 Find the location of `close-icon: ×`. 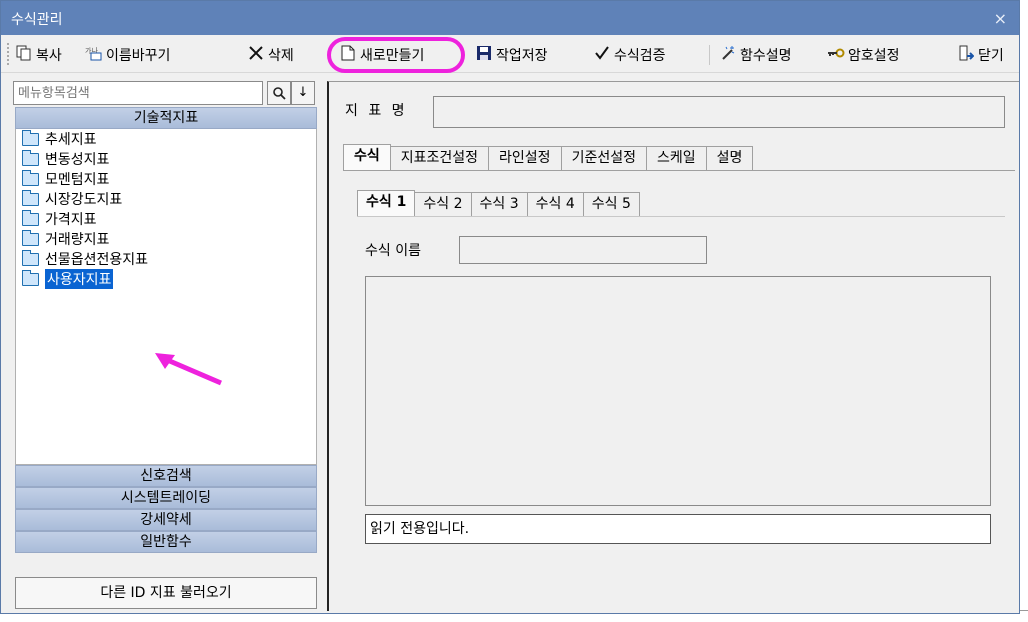

close-icon: × is located at coordinates (1000, 18).